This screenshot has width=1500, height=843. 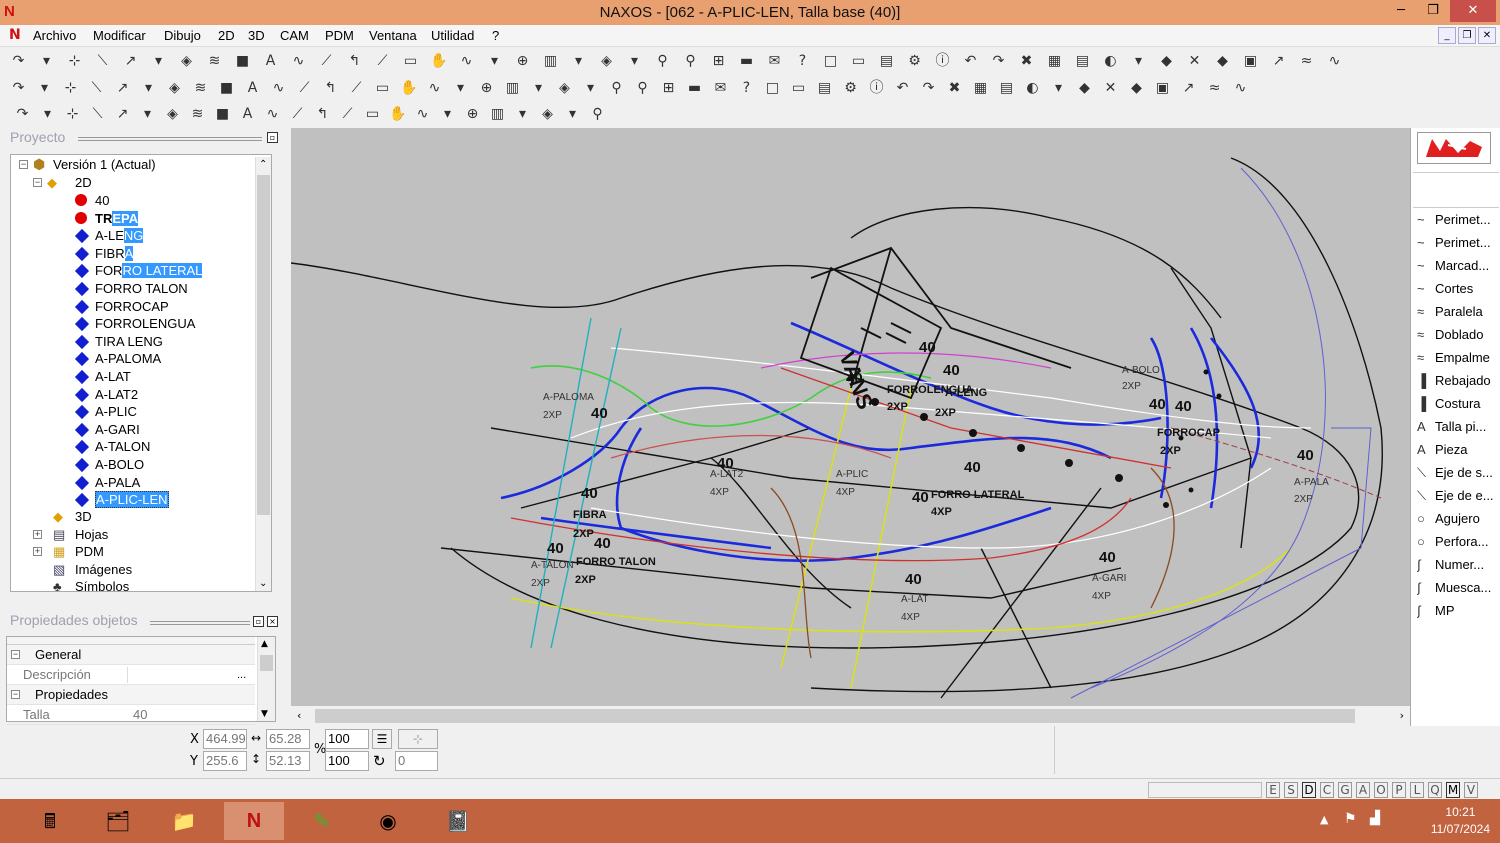 What do you see at coordinates (339, 35) in the screenshot?
I see `menu-pdm: PDM` at bounding box center [339, 35].